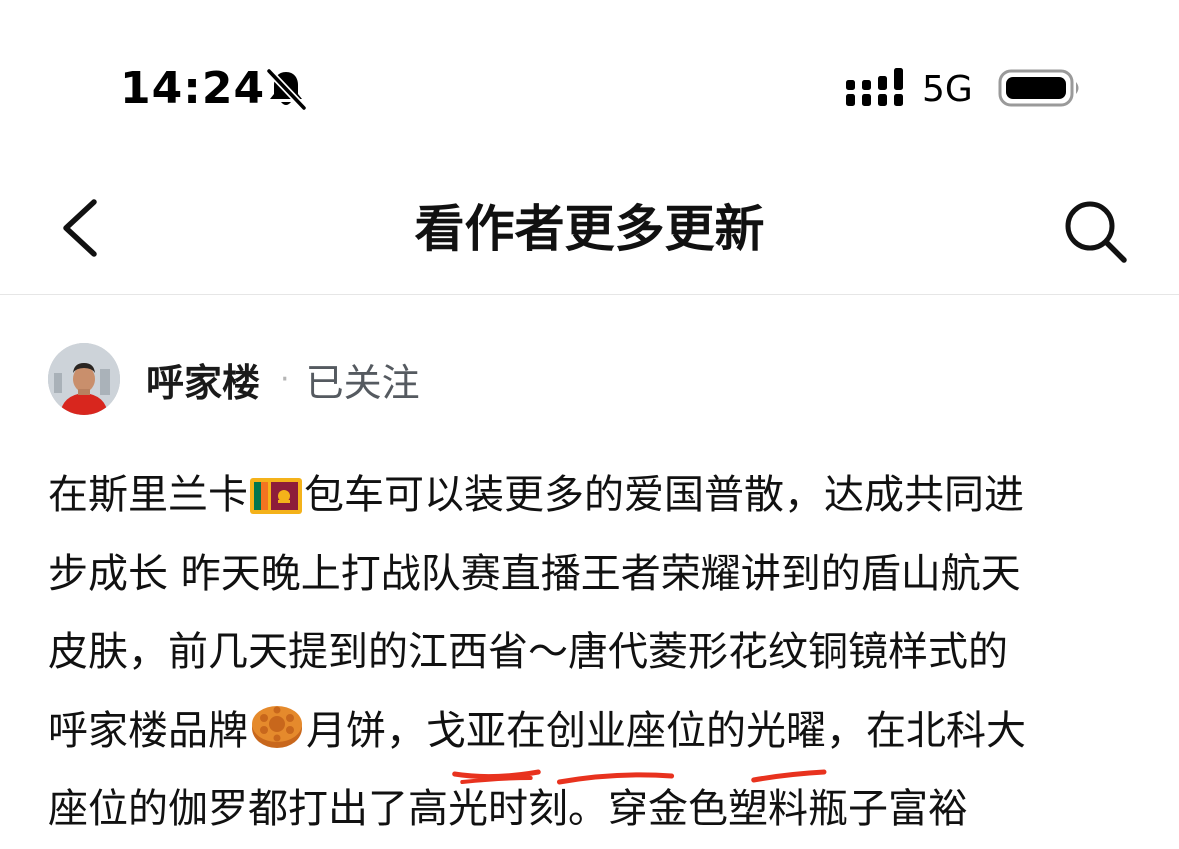  Describe the element at coordinates (1095, 231) in the screenshot. I see `search-icon` at that location.